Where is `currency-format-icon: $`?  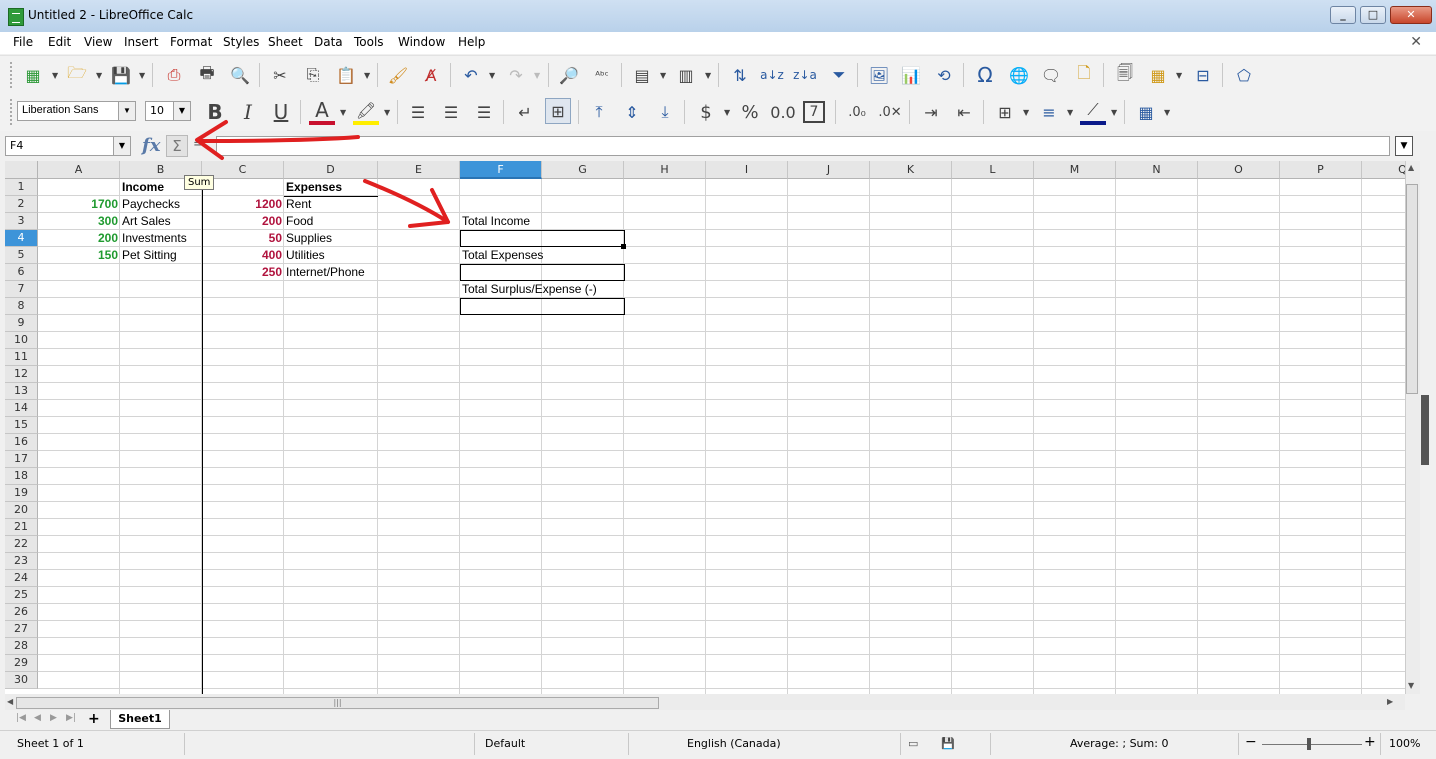 currency-format-icon: $ is located at coordinates (706, 112).